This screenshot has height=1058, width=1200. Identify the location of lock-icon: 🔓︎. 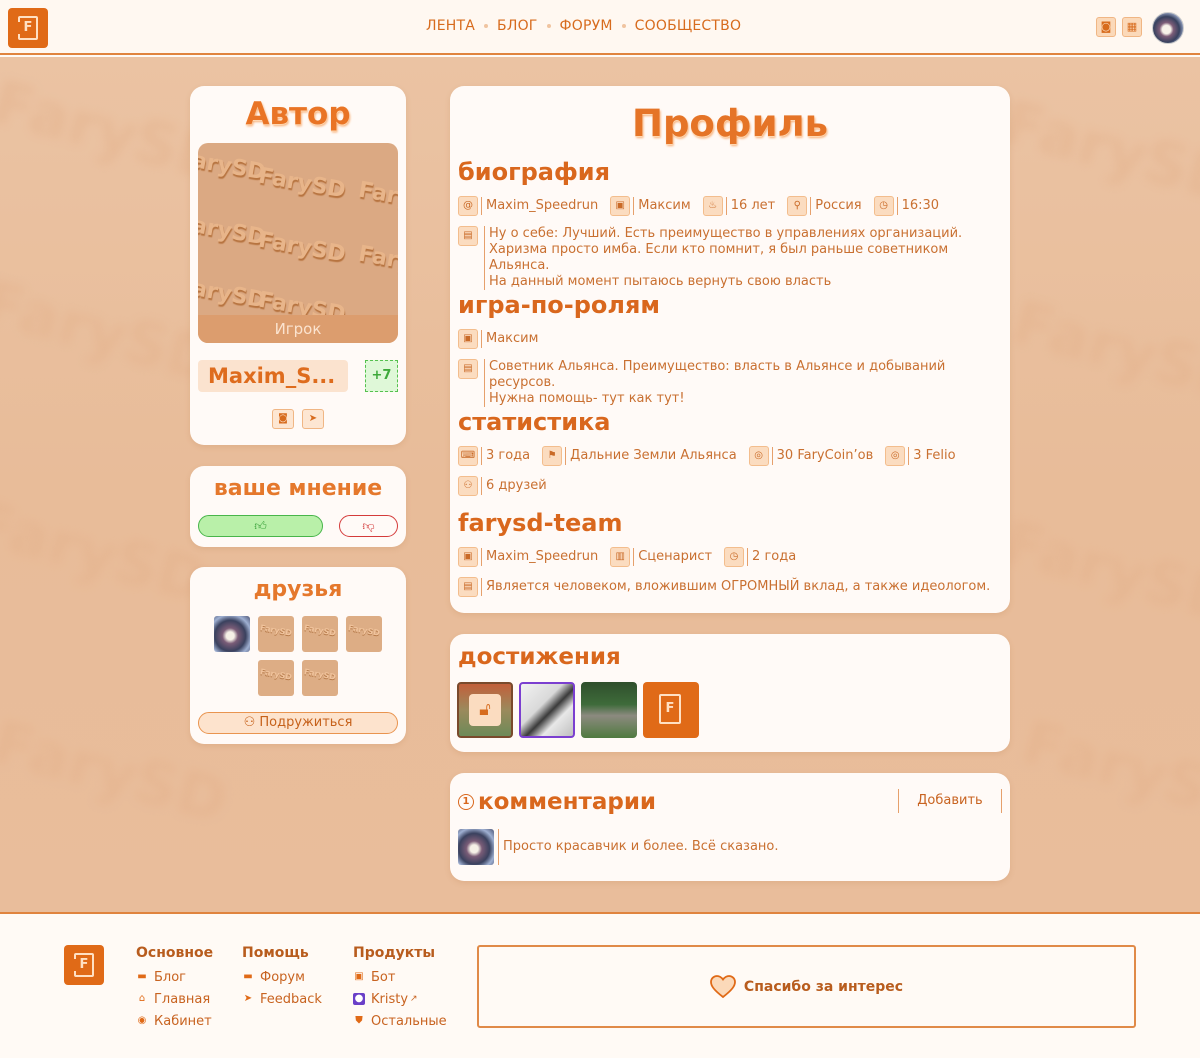
(485, 710).